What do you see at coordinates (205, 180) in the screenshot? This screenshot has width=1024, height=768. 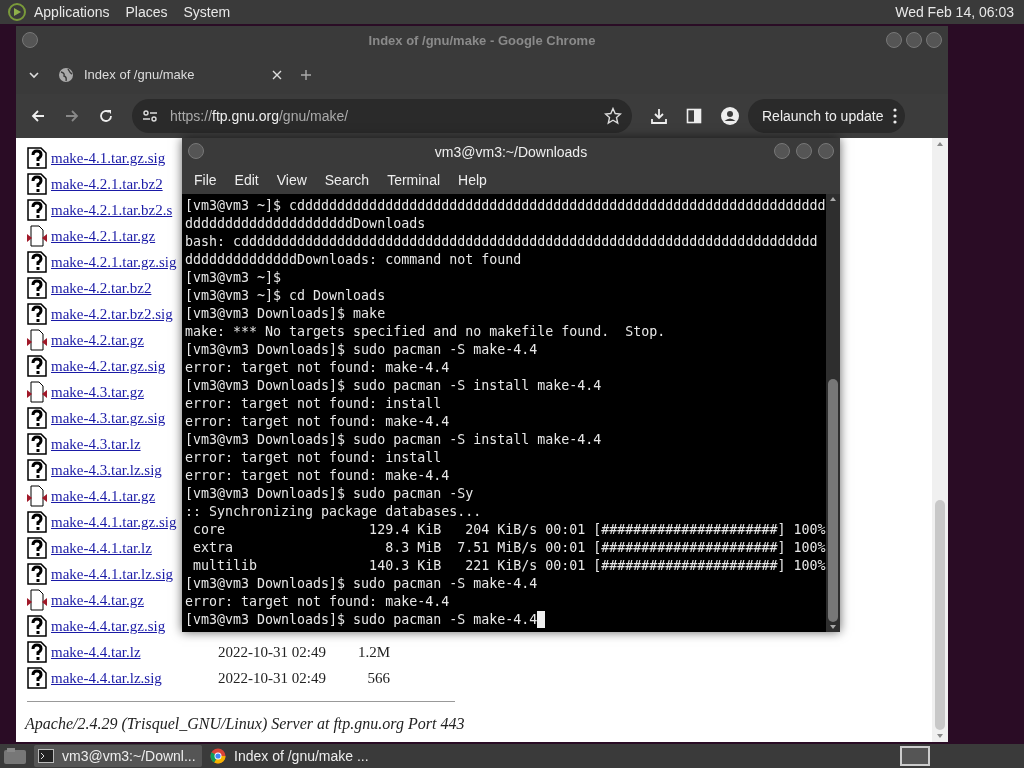 I see `menu-item: File` at bounding box center [205, 180].